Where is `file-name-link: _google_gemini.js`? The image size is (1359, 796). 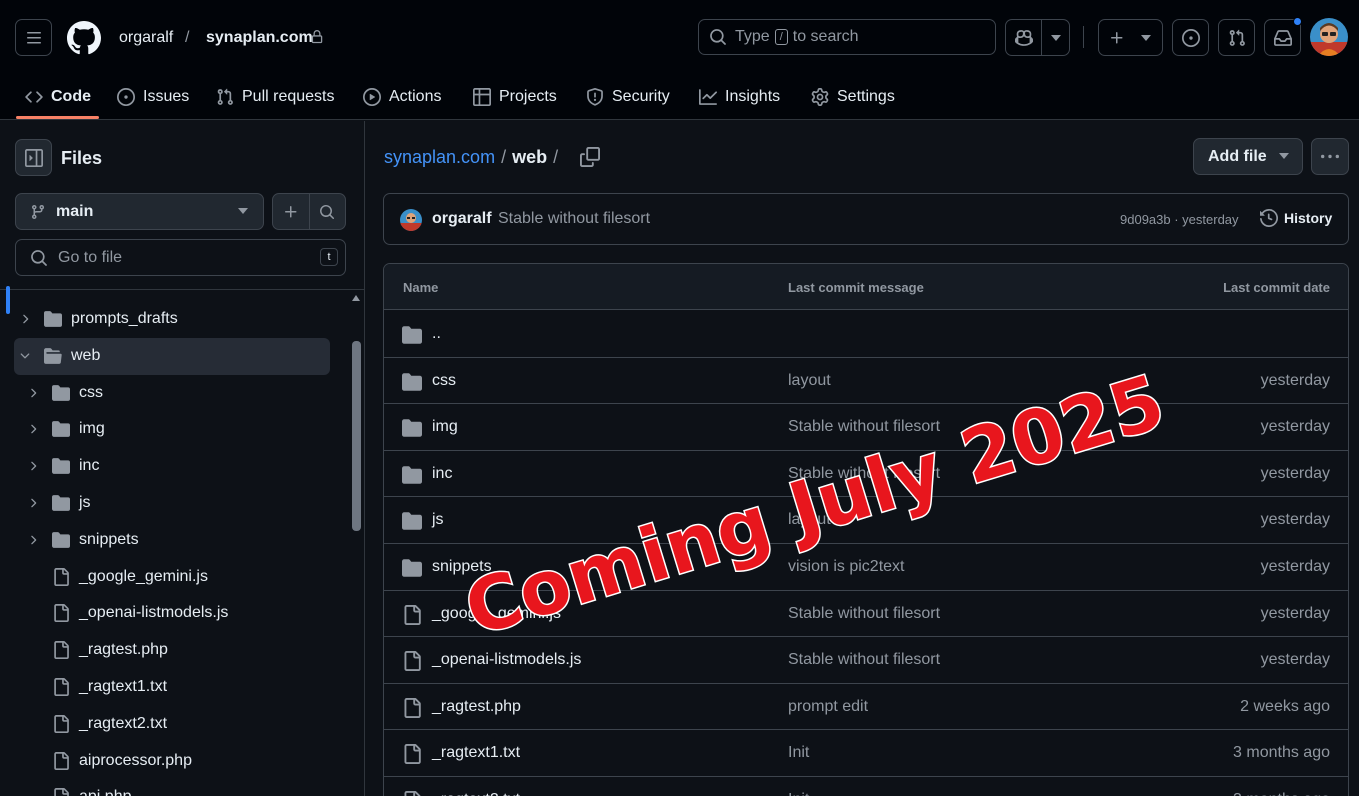
file-name-link: _google_gemini.js is located at coordinates (496, 614).